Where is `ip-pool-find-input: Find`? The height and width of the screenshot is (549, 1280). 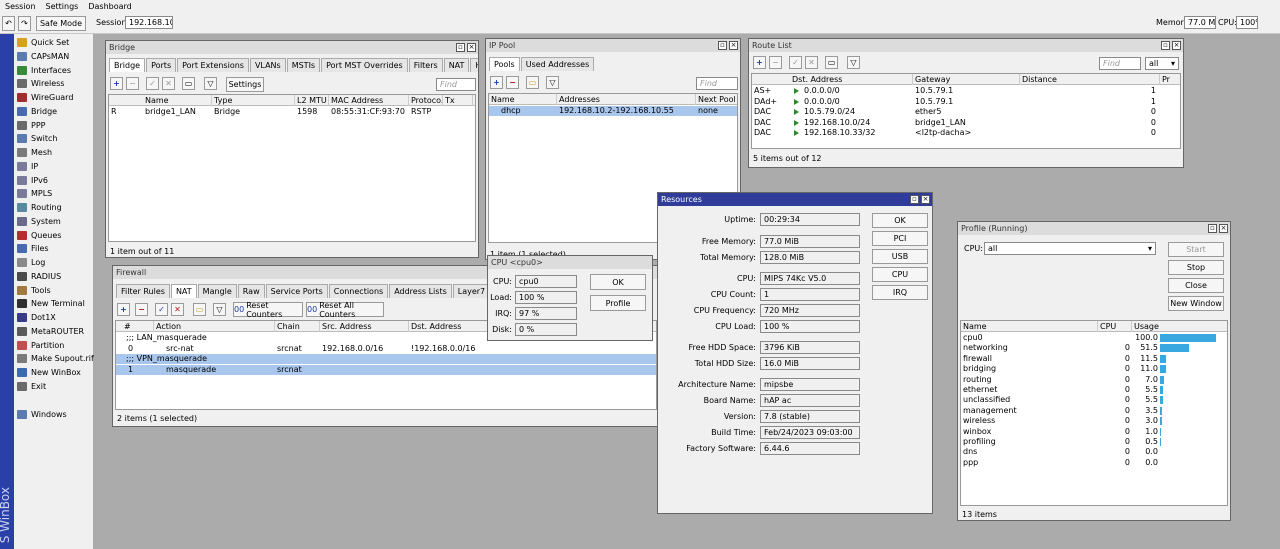 ip-pool-find-input: Find is located at coordinates (717, 83).